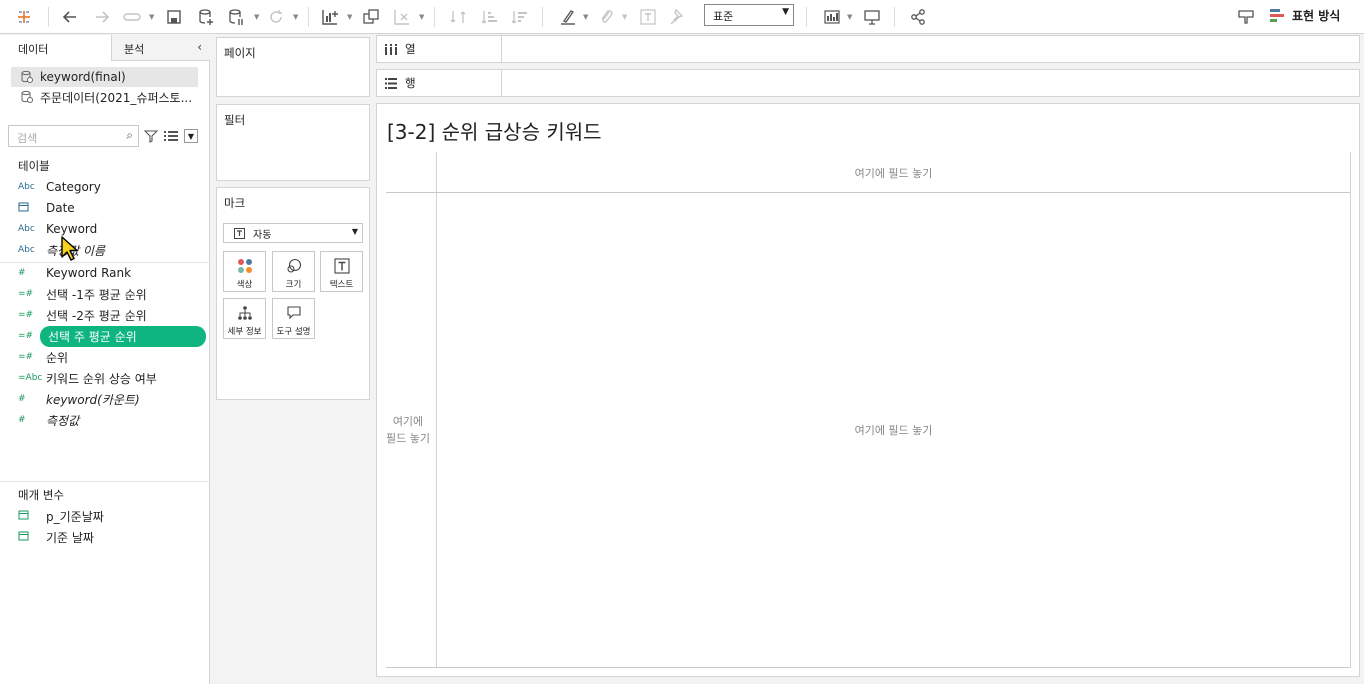 This screenshot has width=1364, height=684. I want to click on field-keyword: Abc Keyword, so click(113, 229).